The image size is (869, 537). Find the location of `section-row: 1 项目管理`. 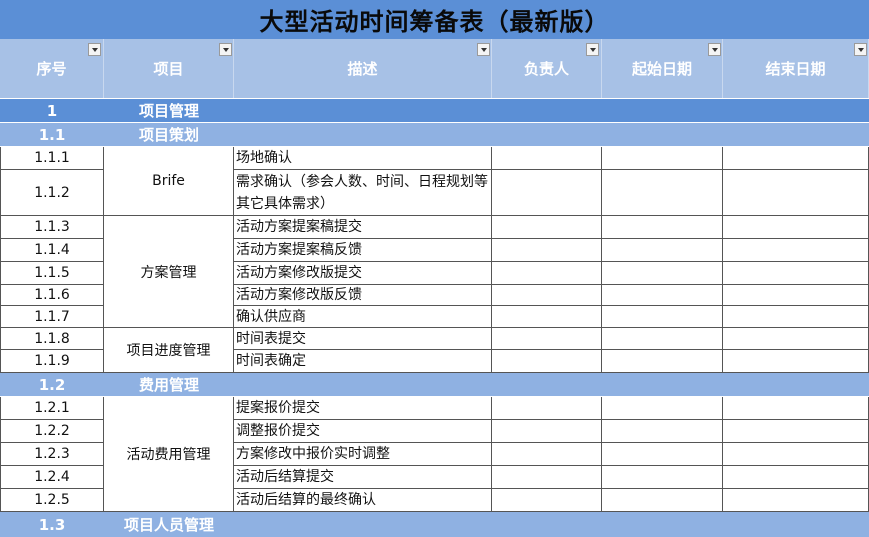

section-row: 1 项目管理 is located at coordinates (434, 110).